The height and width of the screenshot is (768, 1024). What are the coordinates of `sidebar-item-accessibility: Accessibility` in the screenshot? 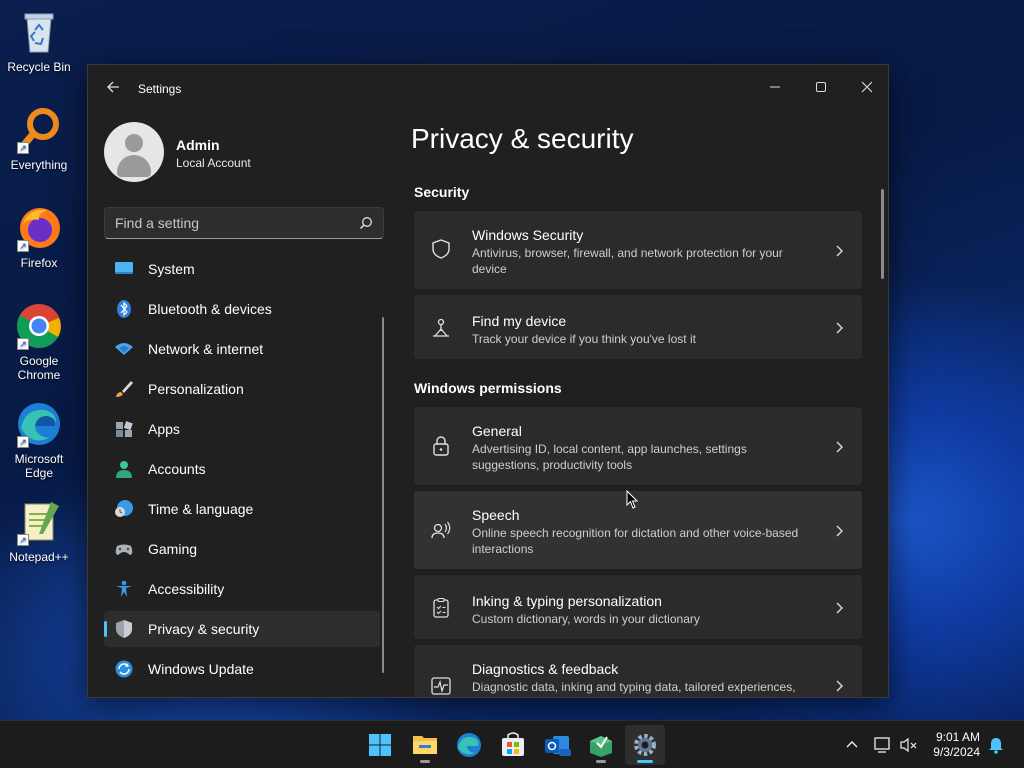 It's located at (242, 589).